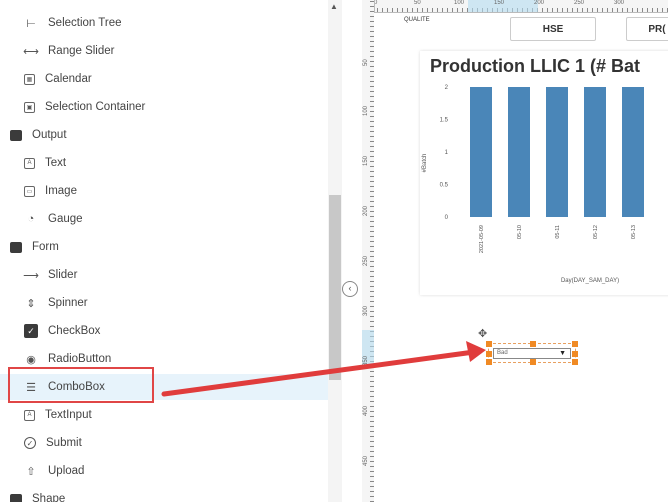  I want to click on y-tick-label: 2, so click(447, 88).